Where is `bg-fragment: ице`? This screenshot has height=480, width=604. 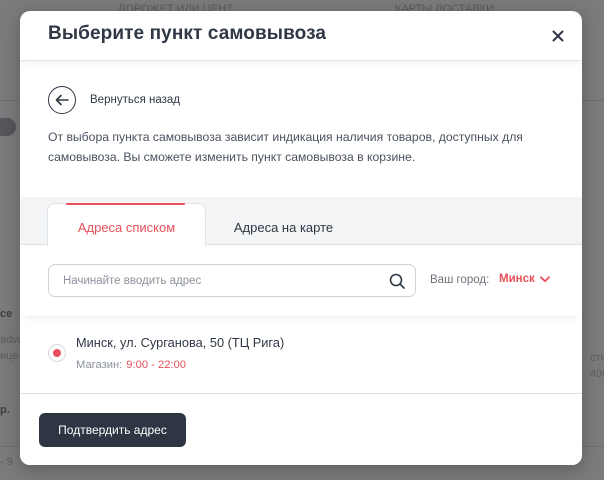
bg-fragment: ице is located at coordinates (9, 356).